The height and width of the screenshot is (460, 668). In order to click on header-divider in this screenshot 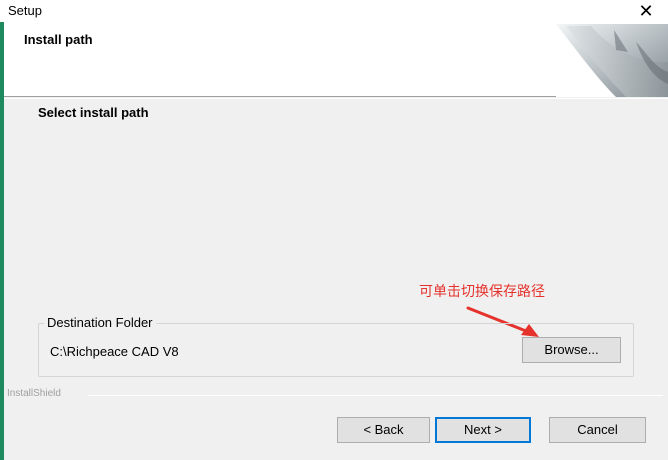, I will do `click(336, 98)`.